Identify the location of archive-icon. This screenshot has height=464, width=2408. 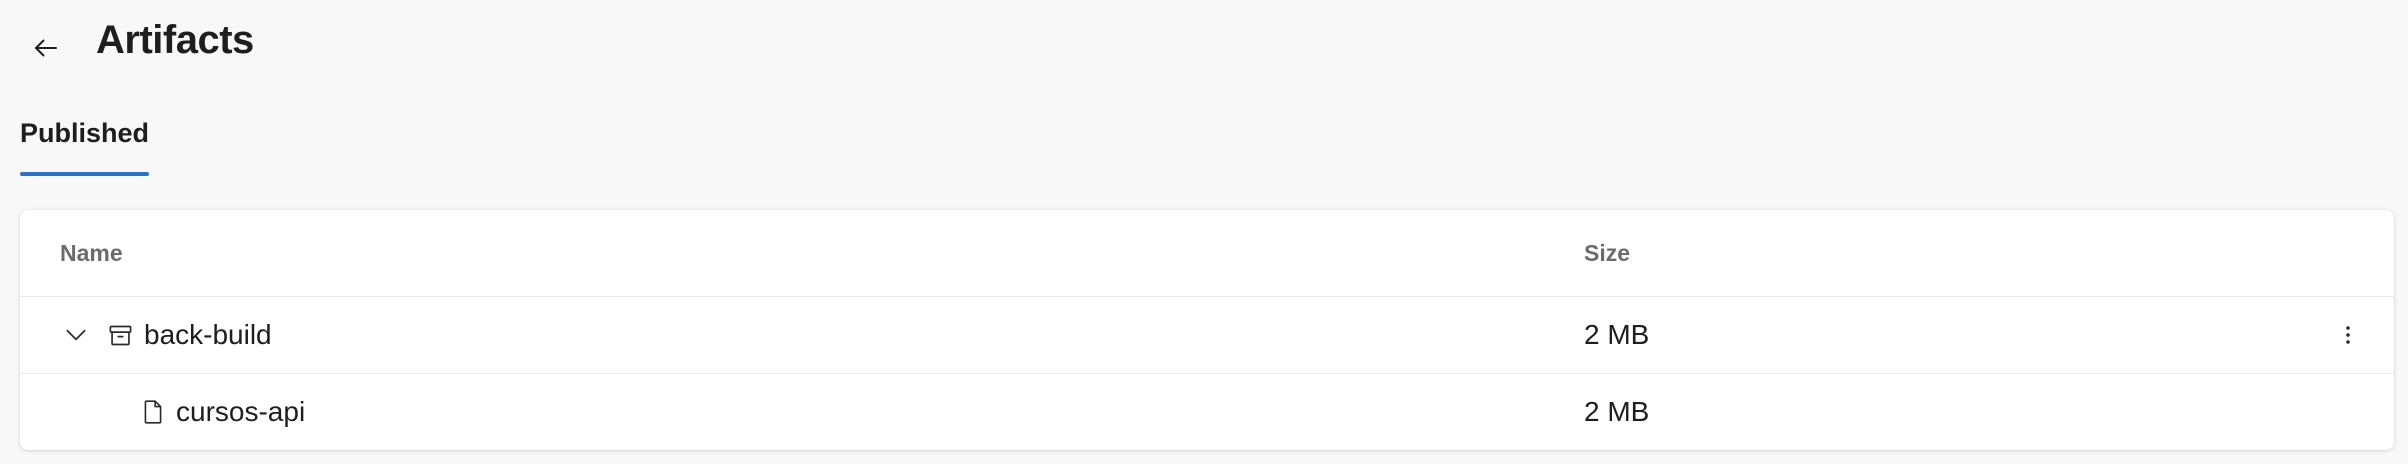
(120, 335).